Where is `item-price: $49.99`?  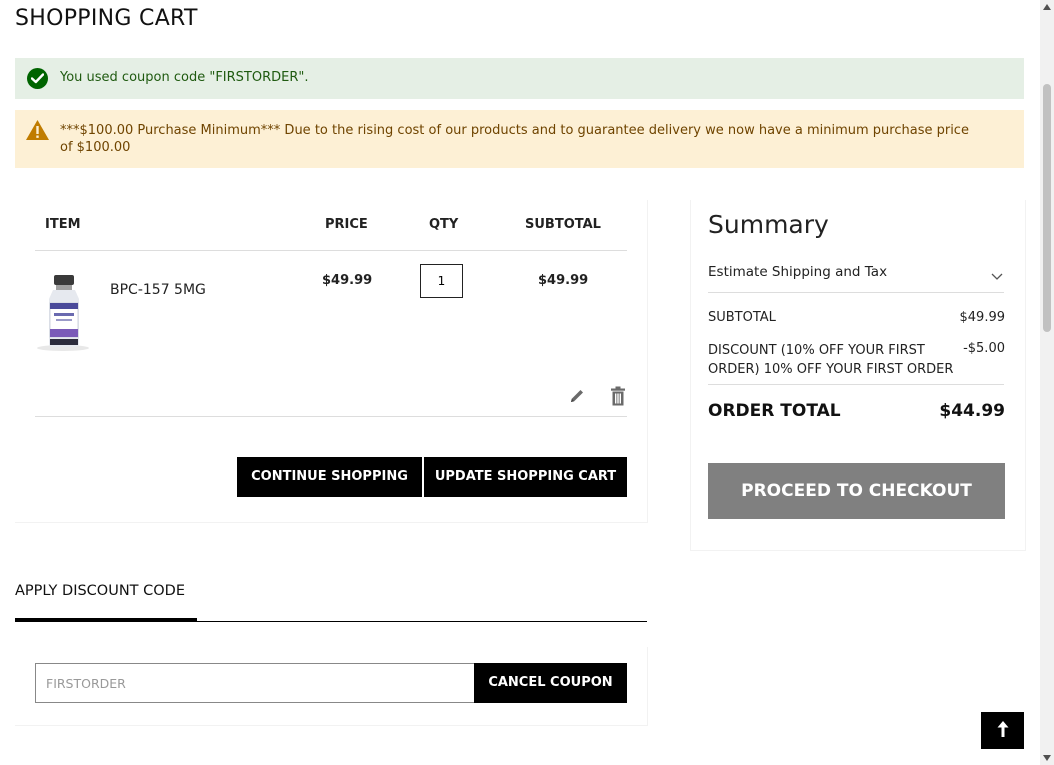 item-price: $49.99 is located at coordinates (347, 280).